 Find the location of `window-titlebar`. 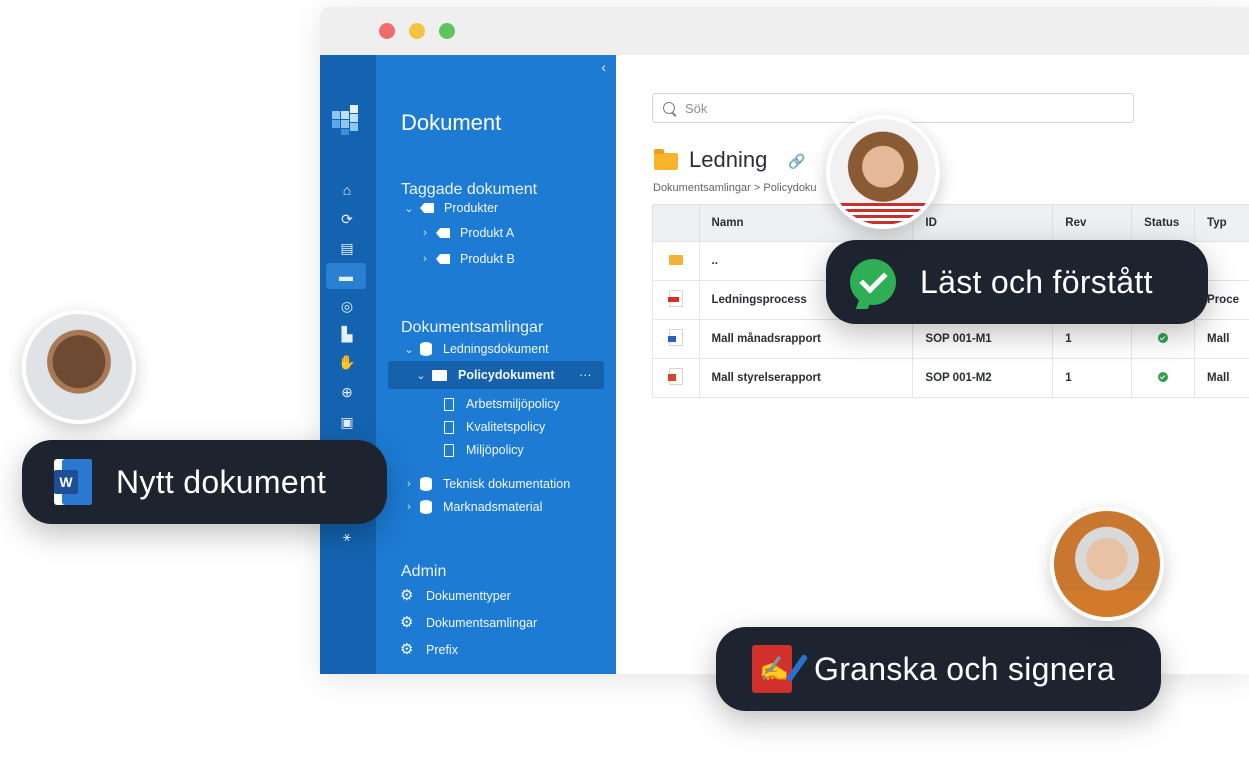

window-titlebar is located at coordinates (784, 31).